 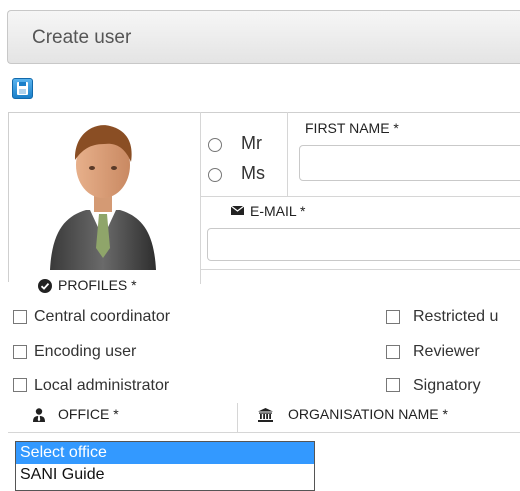 What do you see at coordinates (393, 317) in the screenshot?
I see `checkbox-restricted-user` at bounding box center [393, 317].